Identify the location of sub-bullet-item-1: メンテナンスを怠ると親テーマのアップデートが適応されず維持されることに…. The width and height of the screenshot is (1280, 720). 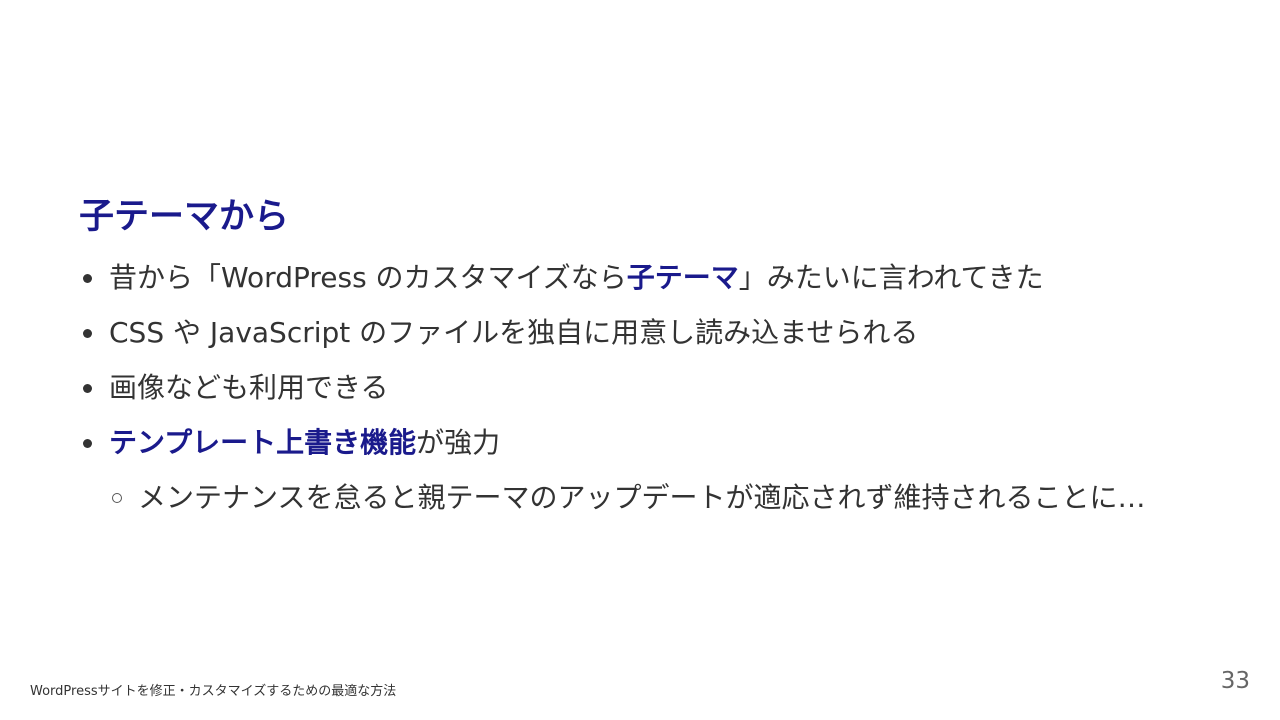
(612, 497).